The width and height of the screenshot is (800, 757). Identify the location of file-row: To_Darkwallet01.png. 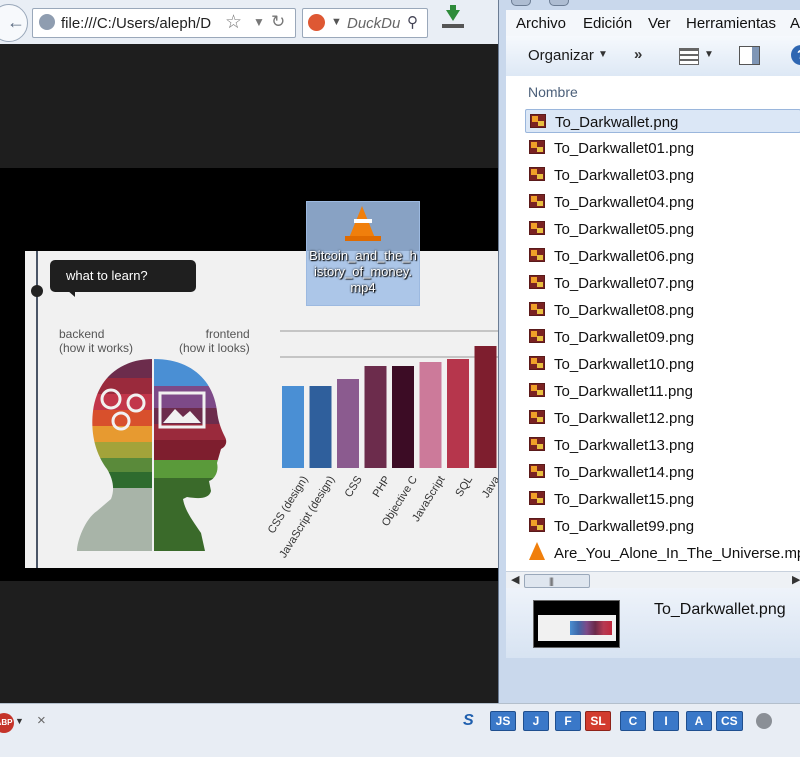
(662, 148).